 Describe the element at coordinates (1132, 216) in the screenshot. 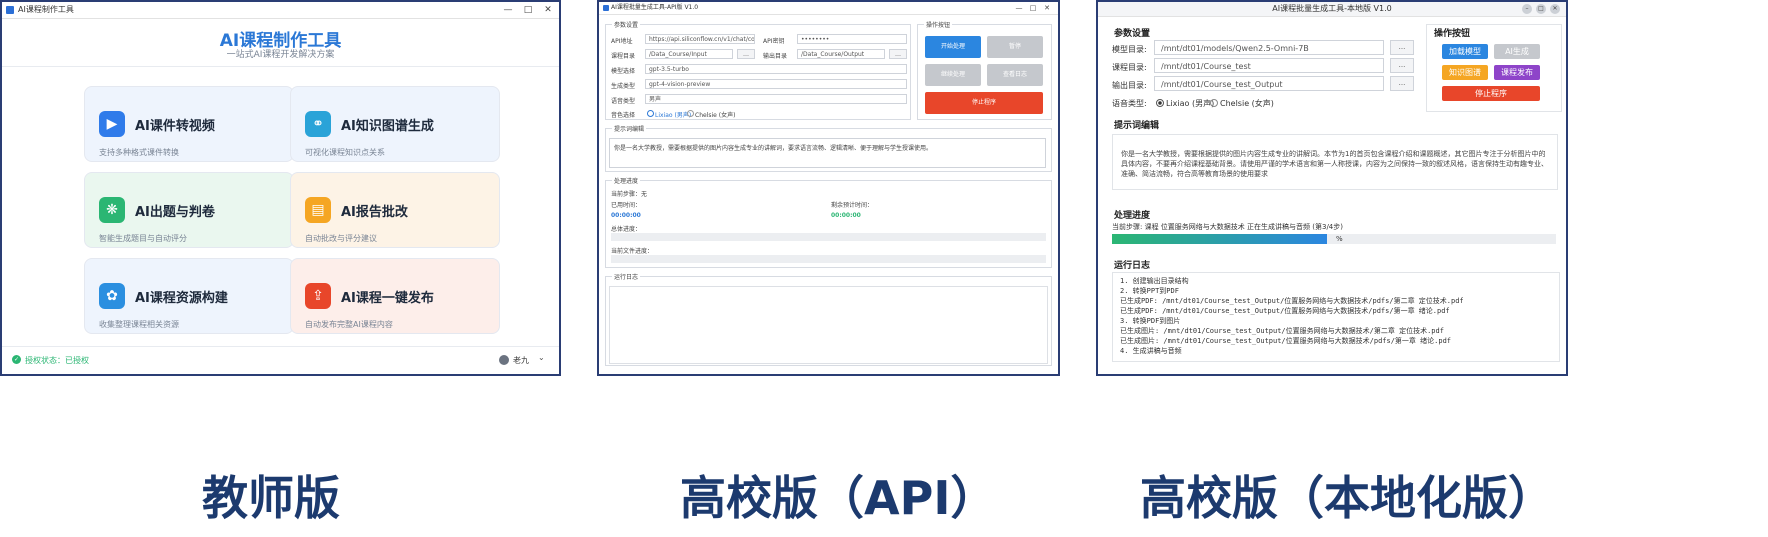

I see `progress-title: 处理进度` at that location.